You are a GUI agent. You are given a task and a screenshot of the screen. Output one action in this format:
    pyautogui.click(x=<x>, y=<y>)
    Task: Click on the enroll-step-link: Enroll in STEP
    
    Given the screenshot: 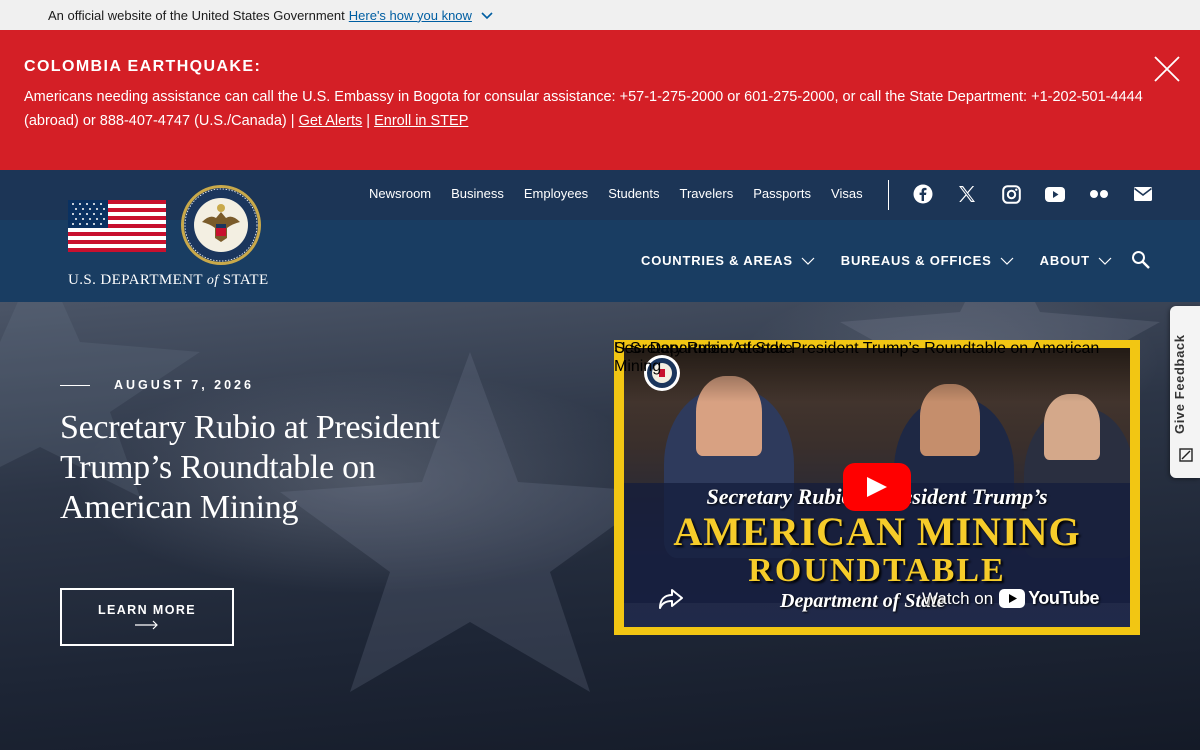 What is the action you would take?
    pyautogui.click(x=421, y=121)
    